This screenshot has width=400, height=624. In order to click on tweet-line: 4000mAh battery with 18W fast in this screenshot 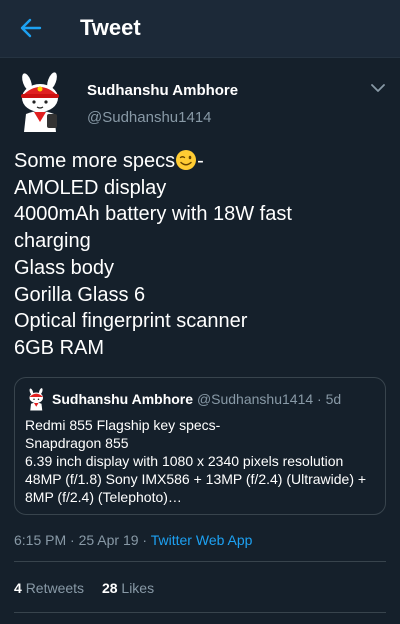, I will do `click(153, 214)`.